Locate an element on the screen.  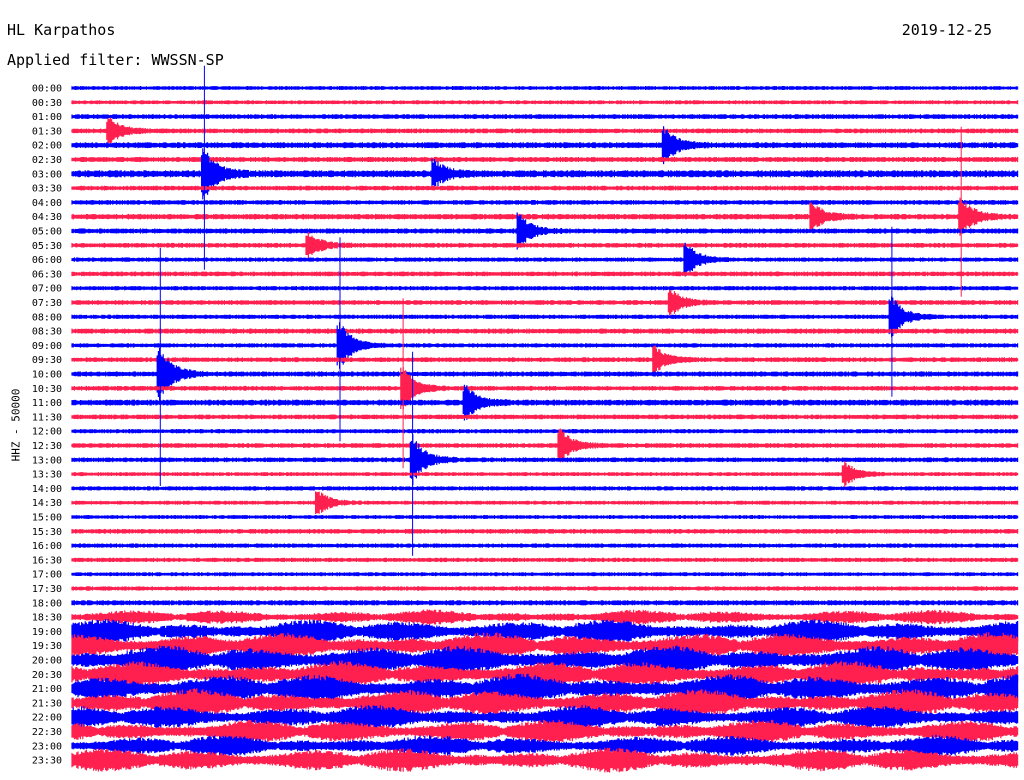
row-label: 14:30 is located at coordinates (47, 503).